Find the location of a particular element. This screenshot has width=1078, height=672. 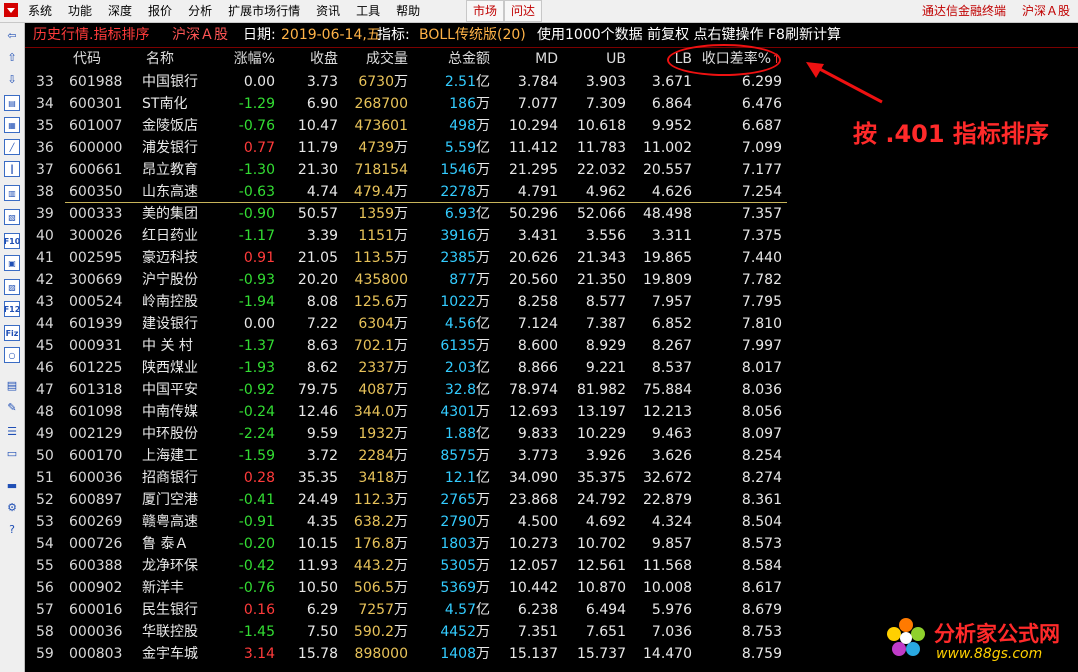

amount-value: 2765 is located at coordinates (458, 500).